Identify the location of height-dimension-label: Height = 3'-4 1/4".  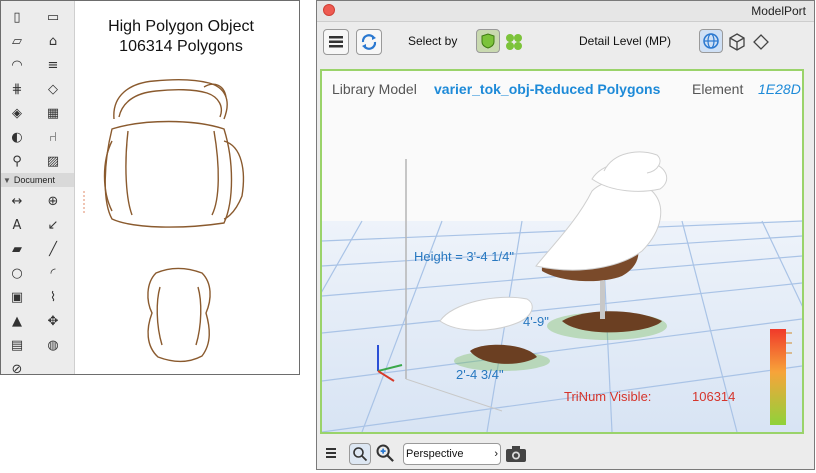
(464, 256).